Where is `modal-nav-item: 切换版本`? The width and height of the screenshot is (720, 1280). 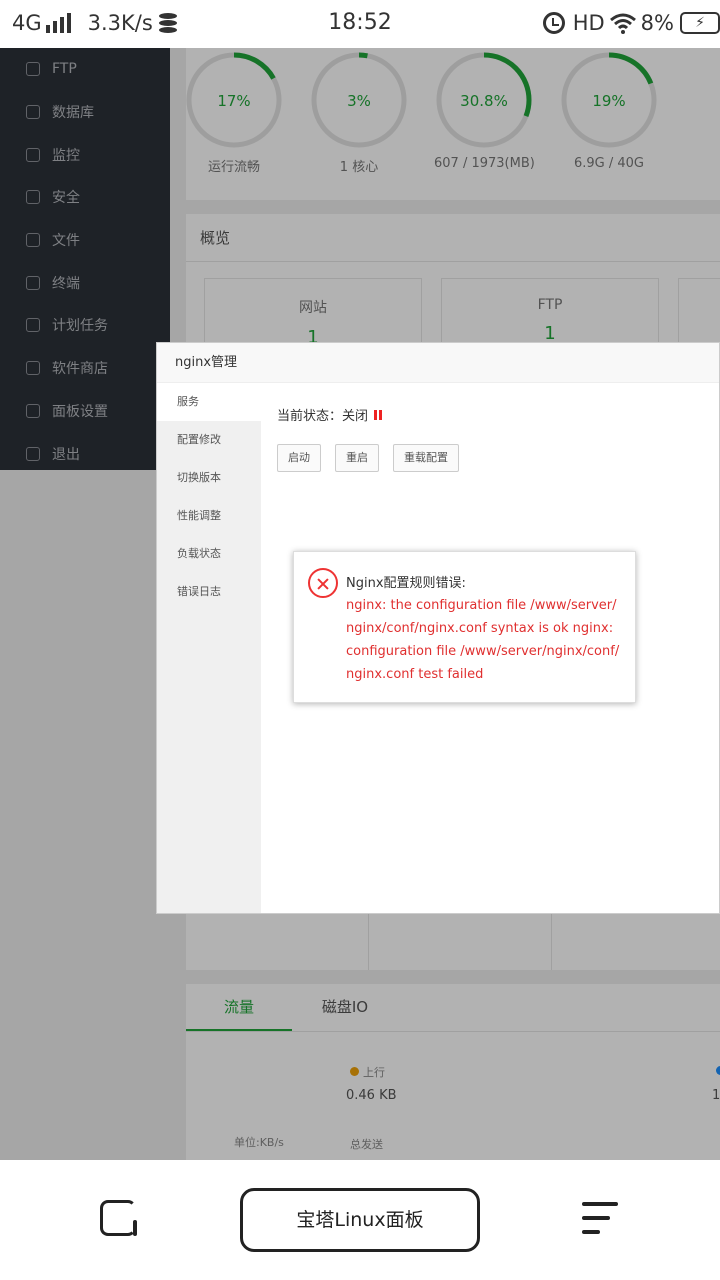 modal-nav-item: 切换版本 is located at coordinates (209, 478).